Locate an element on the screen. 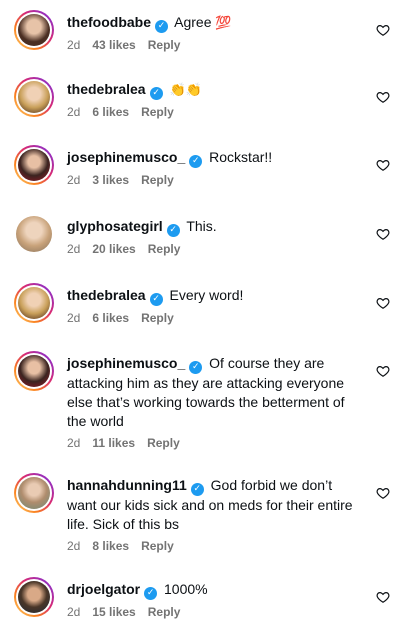 The height and width of the screenshot is (637, 402). comment-meta: 2d 20 likes Reply is located at coordinates (217, 249).